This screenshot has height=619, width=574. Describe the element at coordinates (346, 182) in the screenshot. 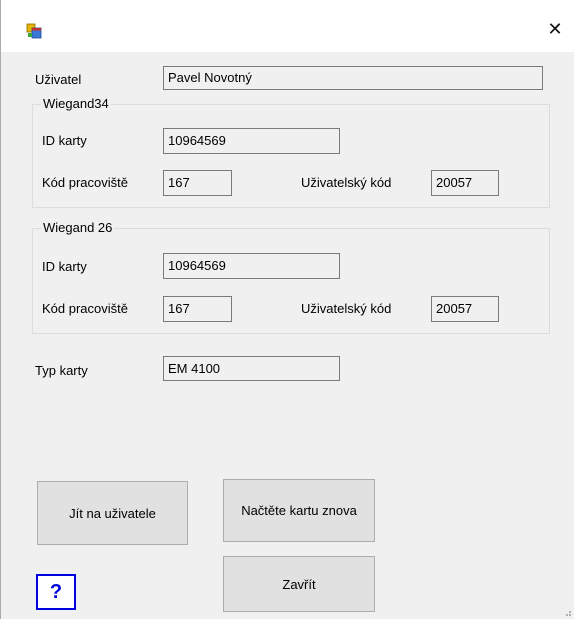

I see `w34-user-code-label: Uživatelský kód` at that location.